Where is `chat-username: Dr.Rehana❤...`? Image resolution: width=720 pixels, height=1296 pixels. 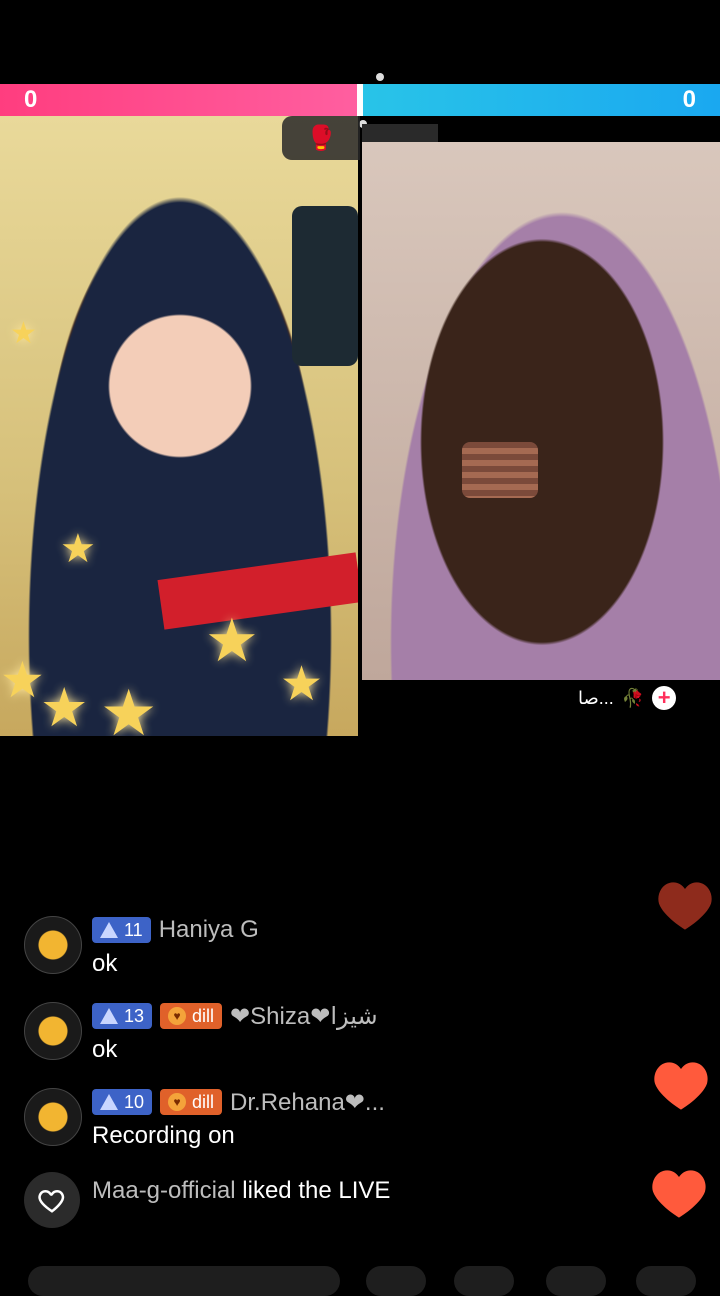 chat-username: Dr.Rehana❤... is located at coordinates (307, 1102).